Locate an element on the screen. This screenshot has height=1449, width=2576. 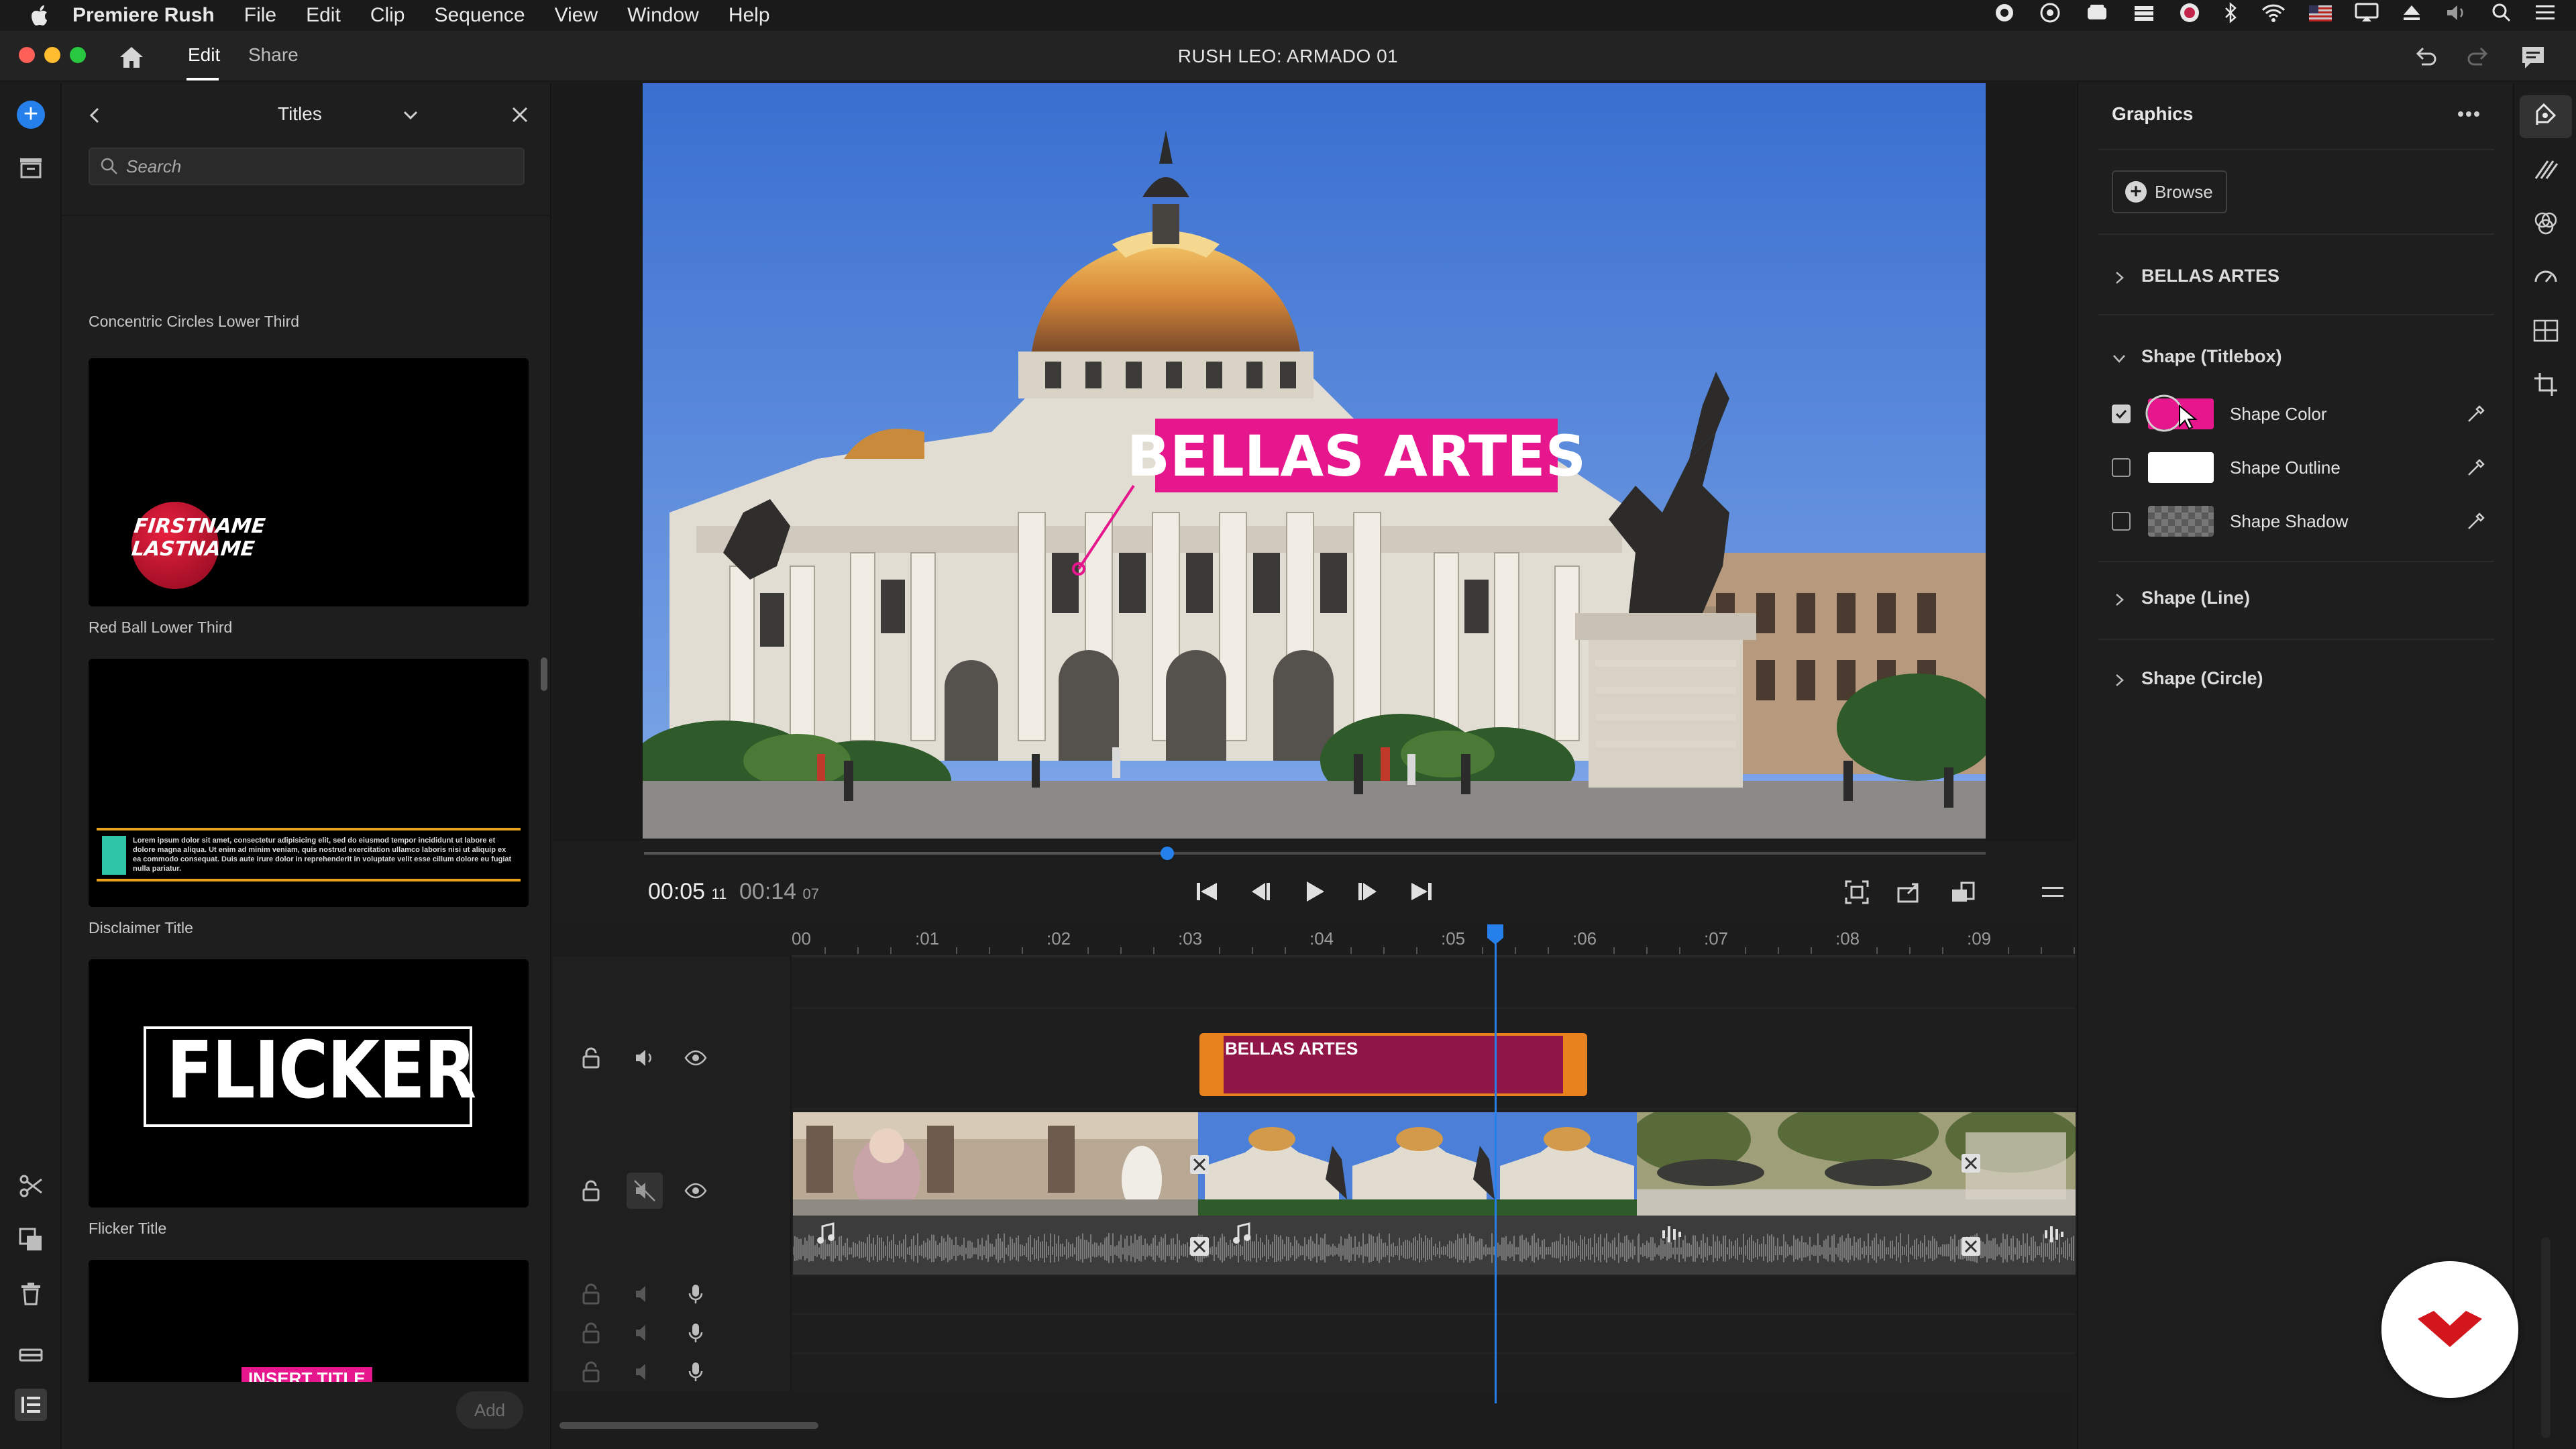
back-chevron-icon is located at coordinates (95, 115).